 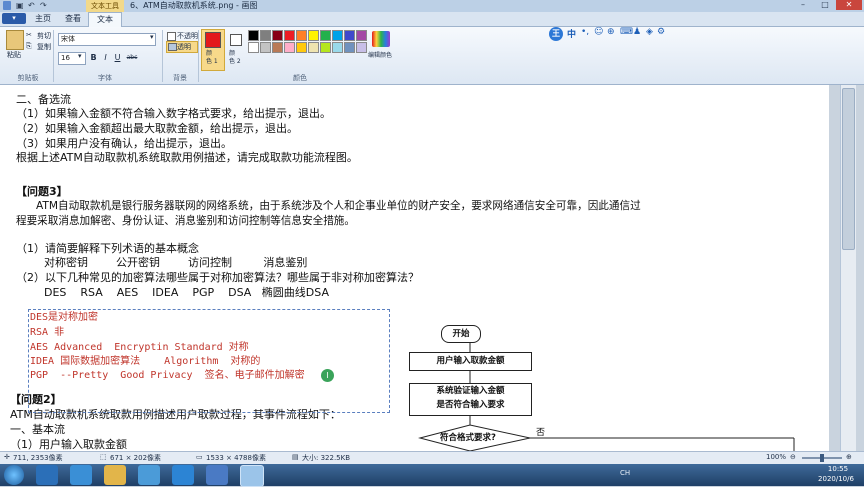 What do you see at coordinates (44, 36) in the screenshot?
I see `cut-button: 剪切` at bounding box center [44, 36].